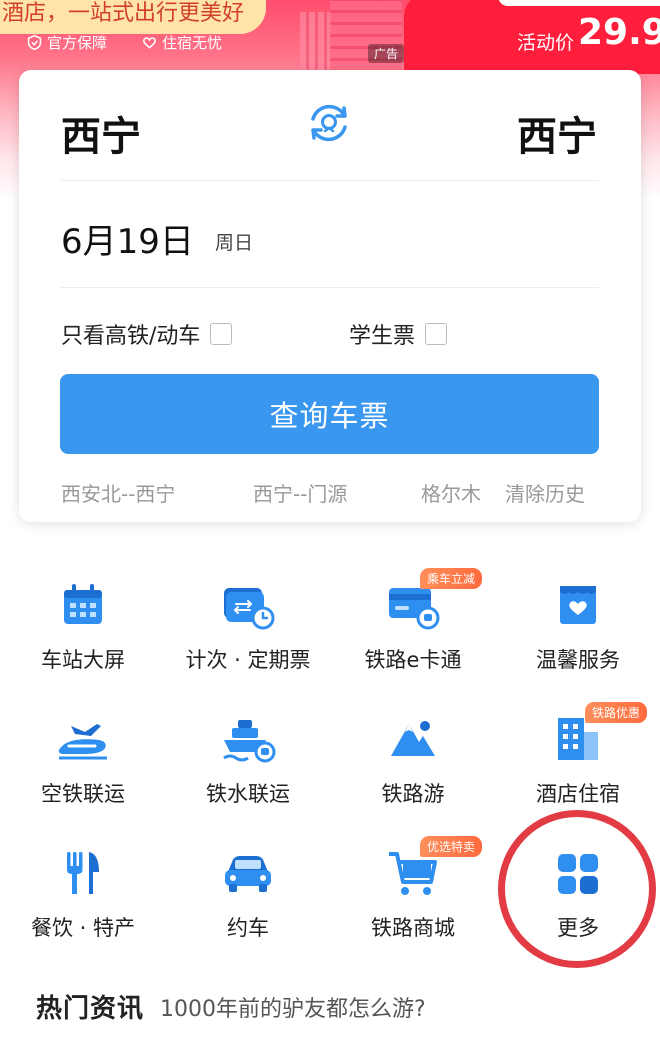 Image resolution: width=660 pixels, height=1063 pixels. I want to click on swap-stations-button, so click(329, 123).